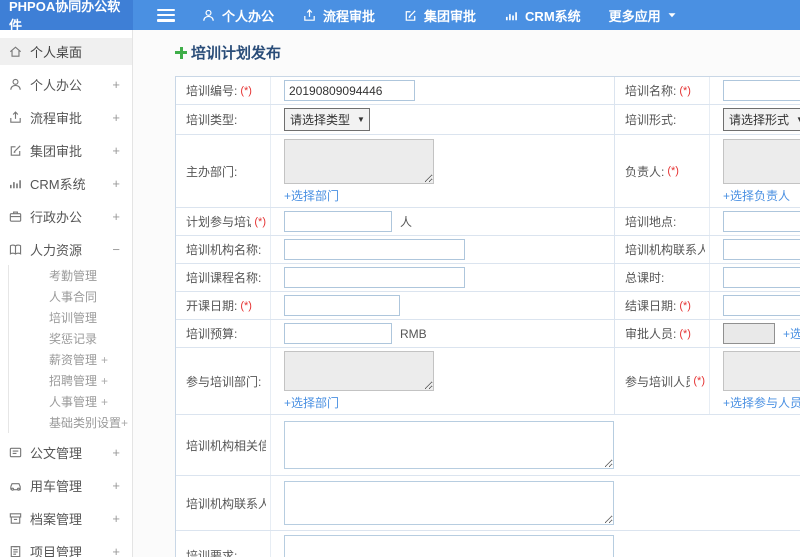 This screenshot has height=557, width=800. What do you see at coordinates (374, 277) in the screenshot?
I see `course-name-field` at bounding box center [374, 277].